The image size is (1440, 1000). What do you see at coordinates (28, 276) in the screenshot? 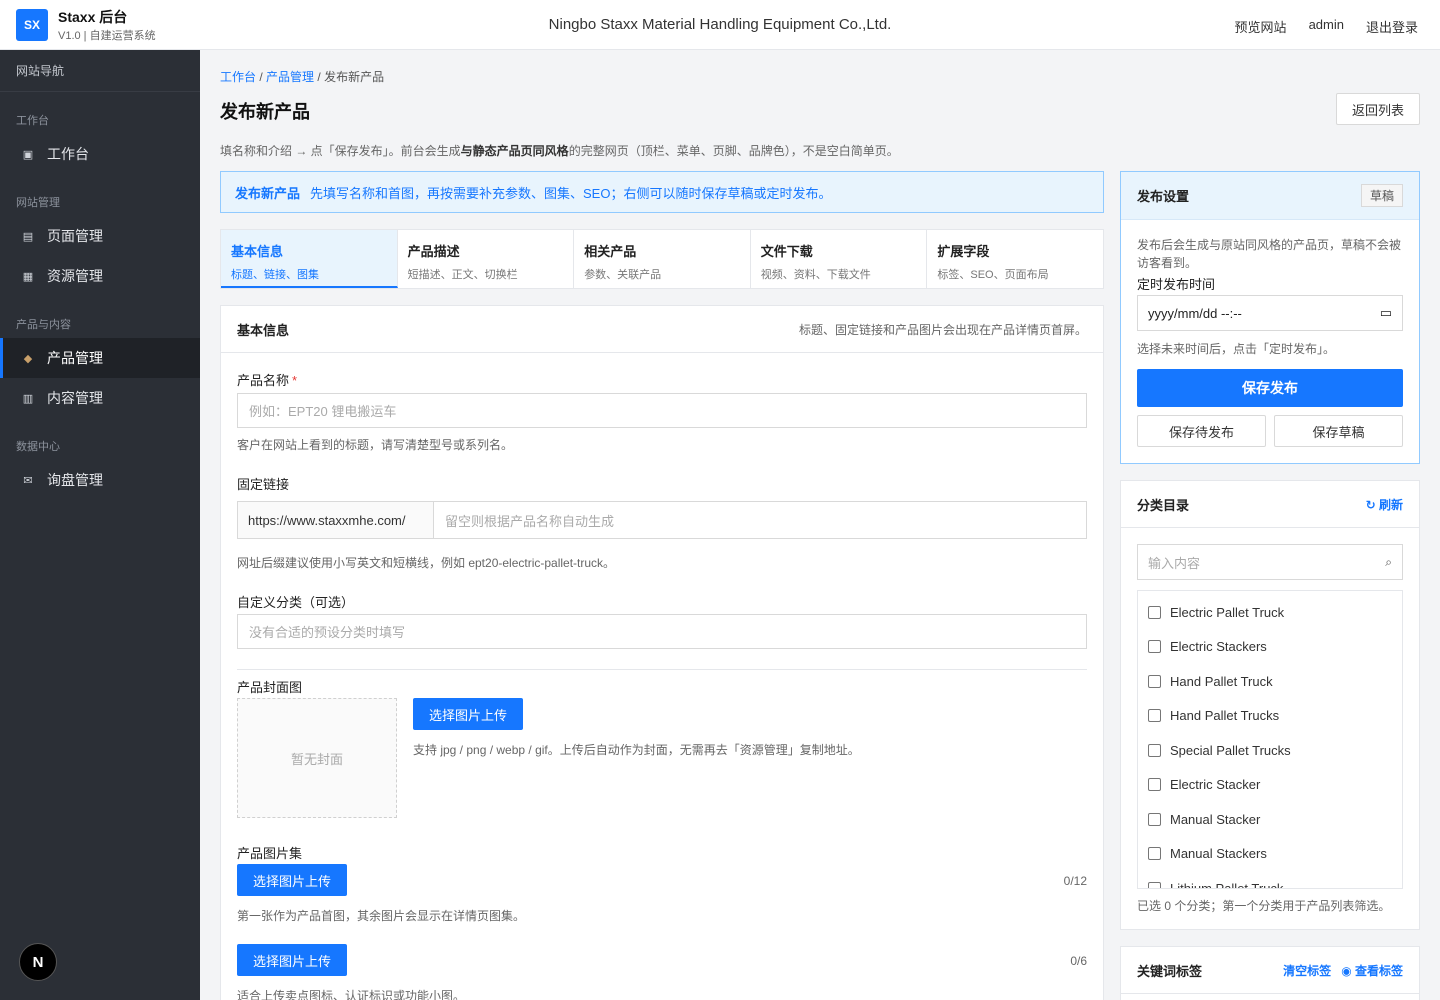
I see `image-icon: ▦` at bounding box center [28, 276].